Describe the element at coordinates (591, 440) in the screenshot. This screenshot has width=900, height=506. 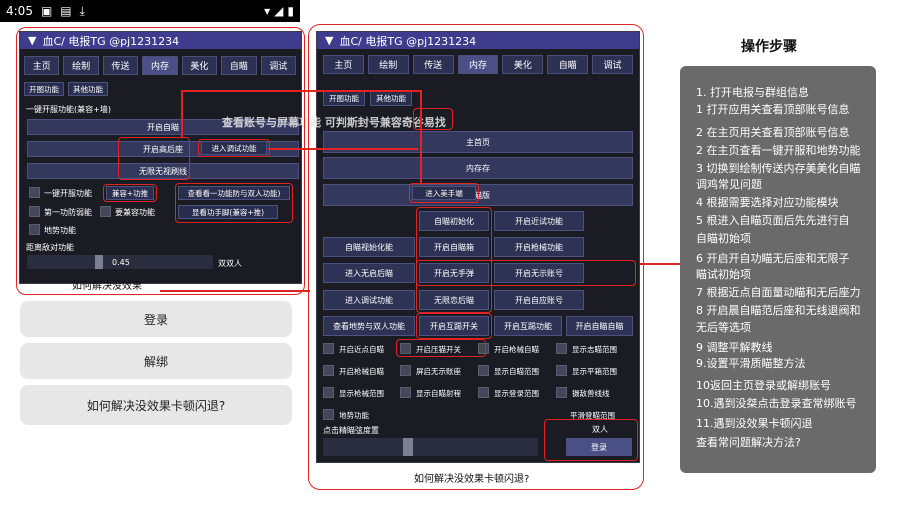
I see `annotation-center-login` at that location.